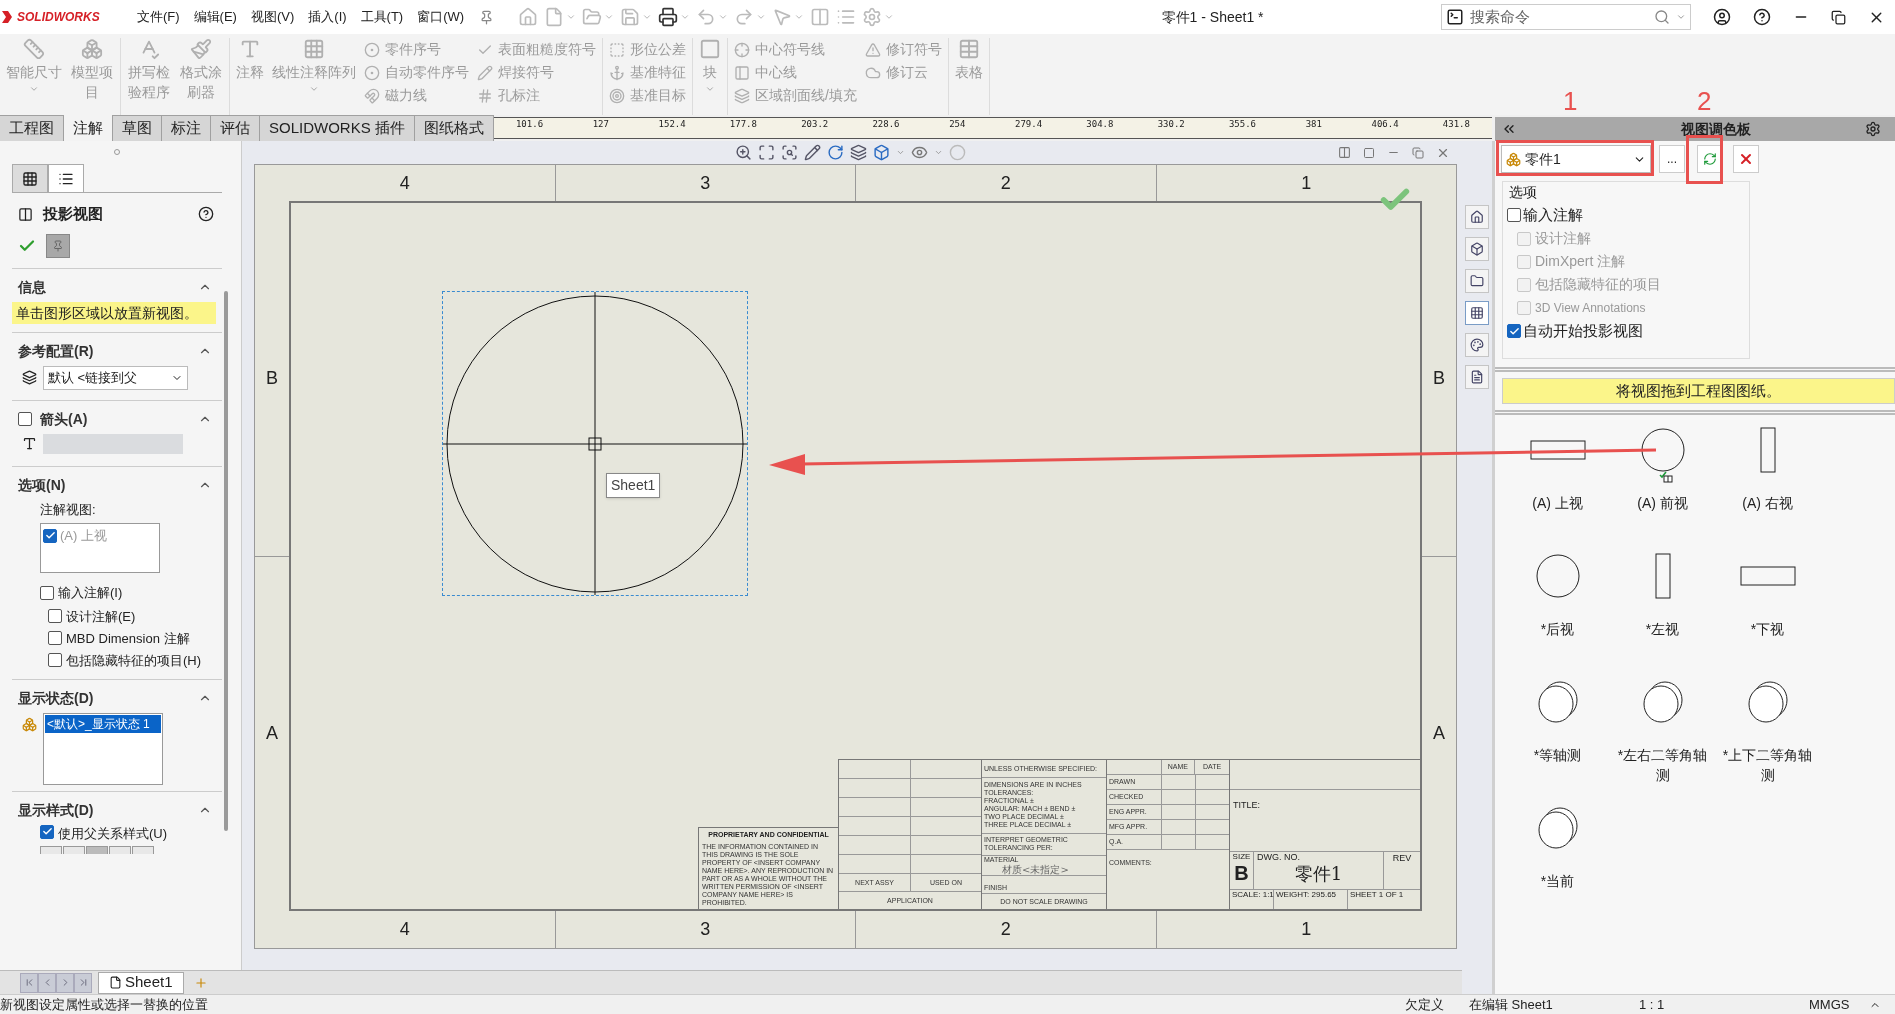 This screenshot has width=1895, height=1014. I want to click on view-label: *左右二等角轴测, so click(1662, 765).